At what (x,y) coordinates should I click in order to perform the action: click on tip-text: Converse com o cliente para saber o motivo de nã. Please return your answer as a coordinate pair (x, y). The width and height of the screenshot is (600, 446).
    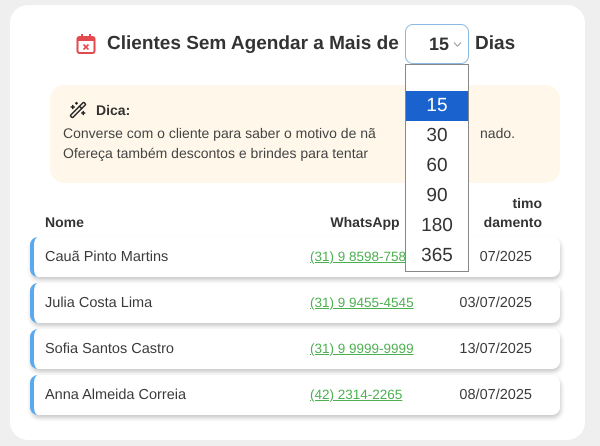
    Looking at the image, I should click on (220, 133).